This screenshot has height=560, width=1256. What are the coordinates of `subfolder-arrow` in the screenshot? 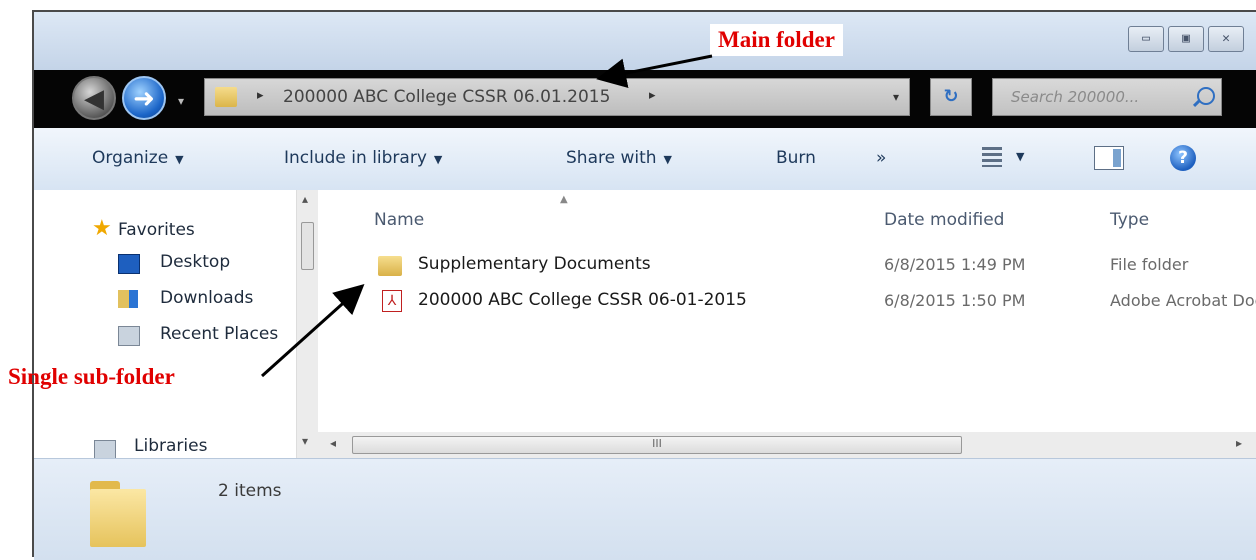 It's located at (312, 330).